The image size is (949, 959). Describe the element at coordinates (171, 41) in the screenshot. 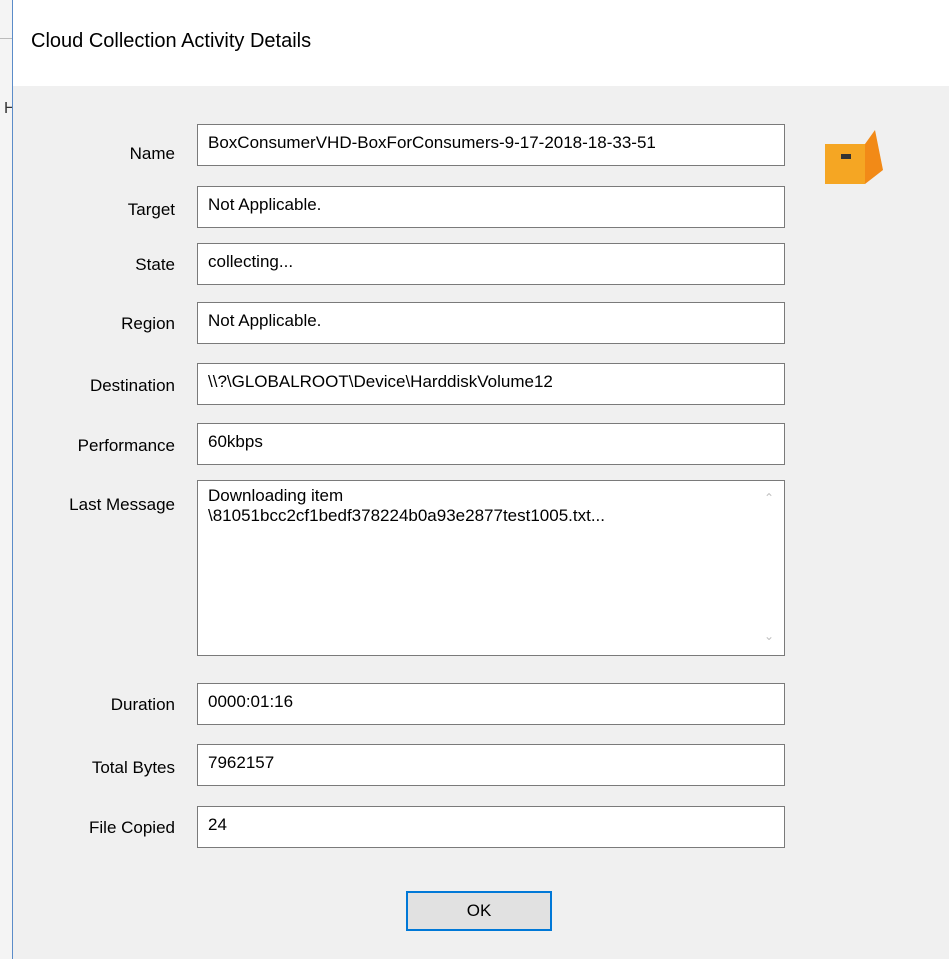

I see `dialog-title: Cloud Collection Activity Details` at that location.